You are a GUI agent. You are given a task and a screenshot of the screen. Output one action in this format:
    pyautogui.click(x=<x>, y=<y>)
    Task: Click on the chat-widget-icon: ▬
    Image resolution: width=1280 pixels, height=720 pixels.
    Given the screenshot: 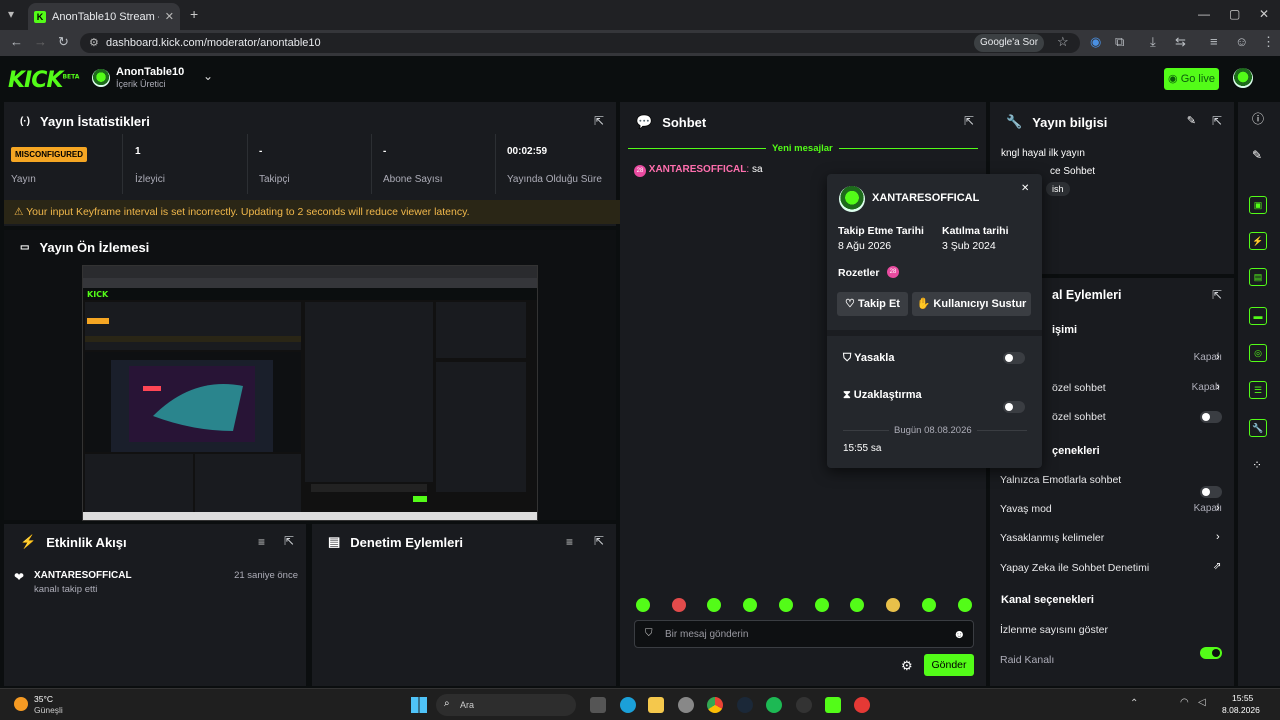 What is the action you would take?
    pyautogui.click(x=1258, y=316)
    